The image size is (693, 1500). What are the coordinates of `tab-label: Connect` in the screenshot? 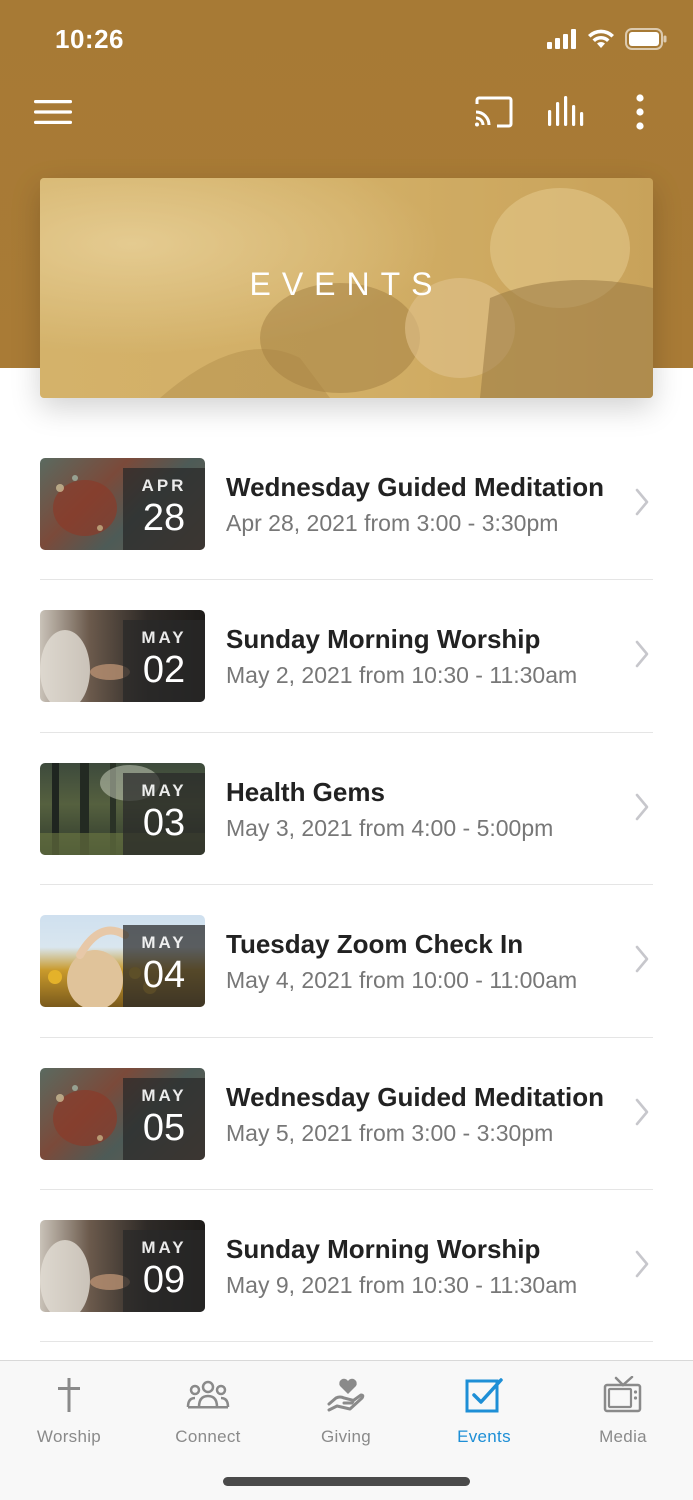 It's located at (208, 1436).